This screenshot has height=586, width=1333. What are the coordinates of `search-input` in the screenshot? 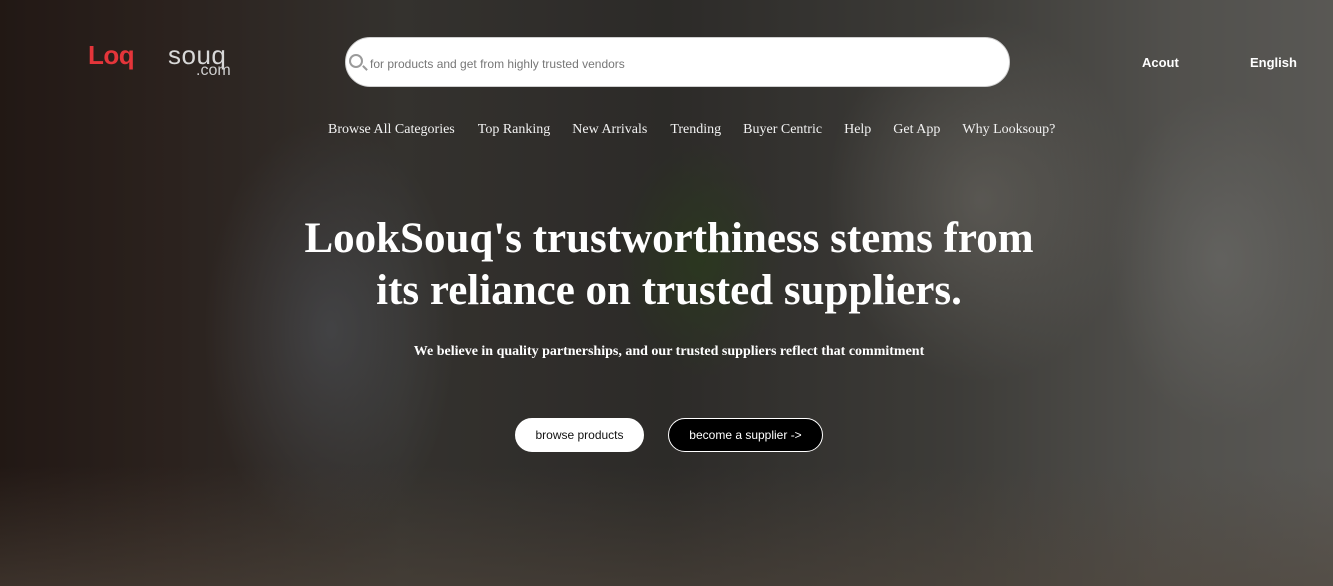 It's located at (680, 64).